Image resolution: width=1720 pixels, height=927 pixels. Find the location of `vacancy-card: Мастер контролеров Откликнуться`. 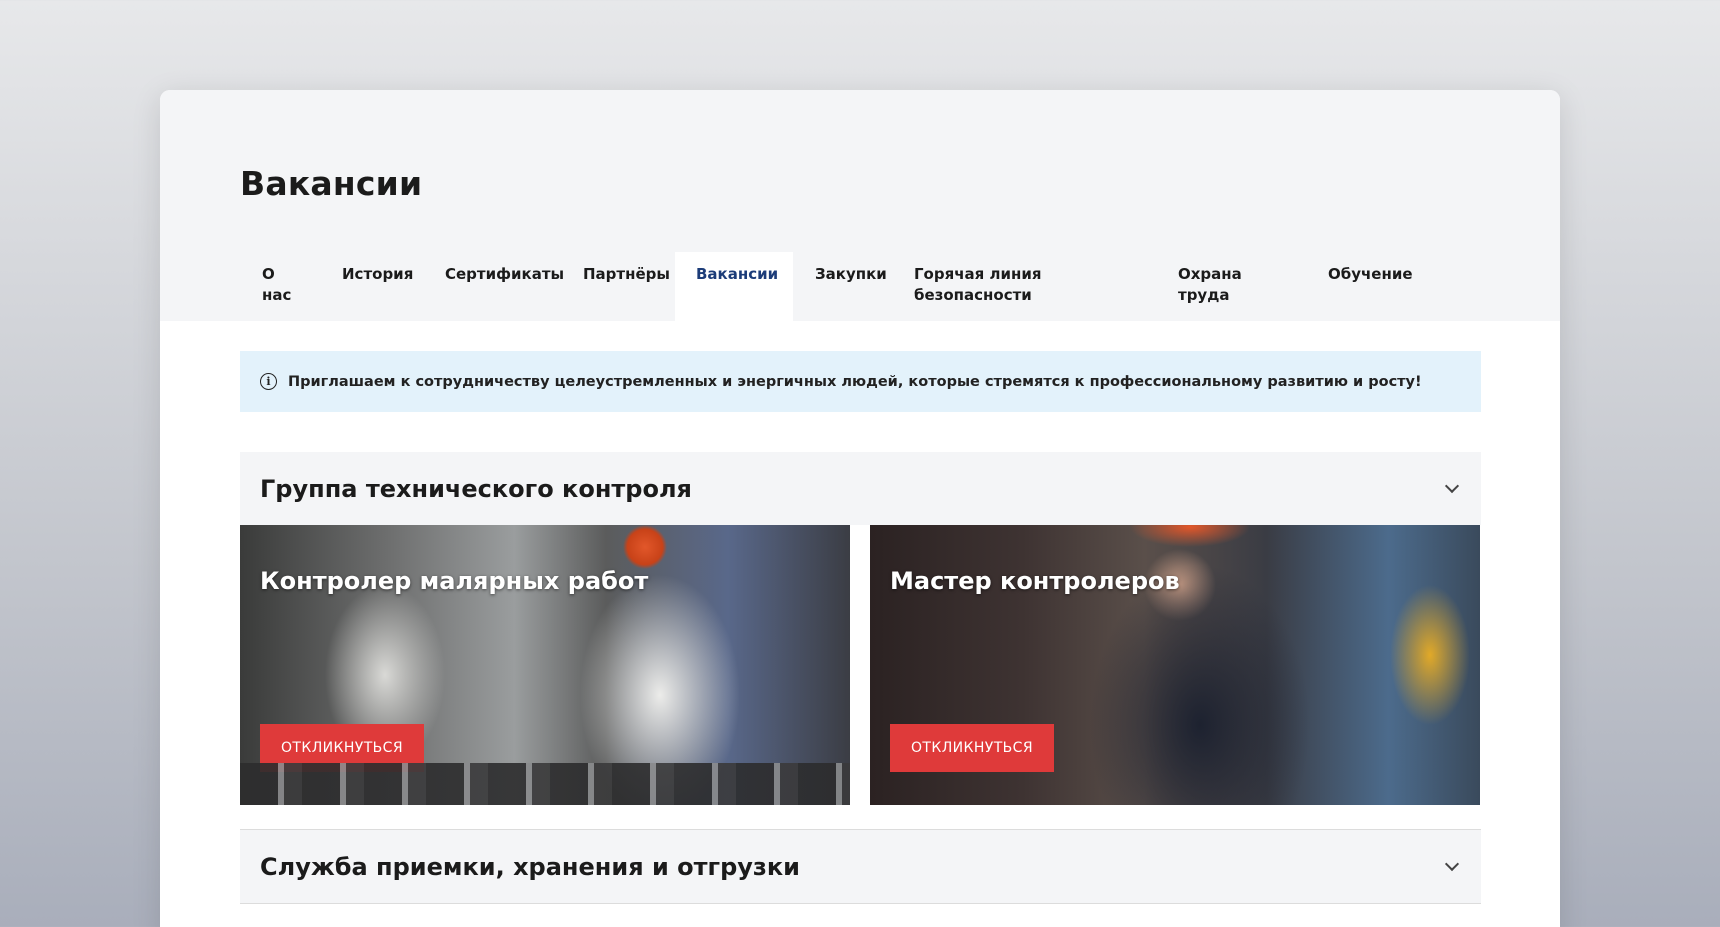

vacancy-card: Мастер контролеров Откликнуться is located at coordinates (1175, 665).